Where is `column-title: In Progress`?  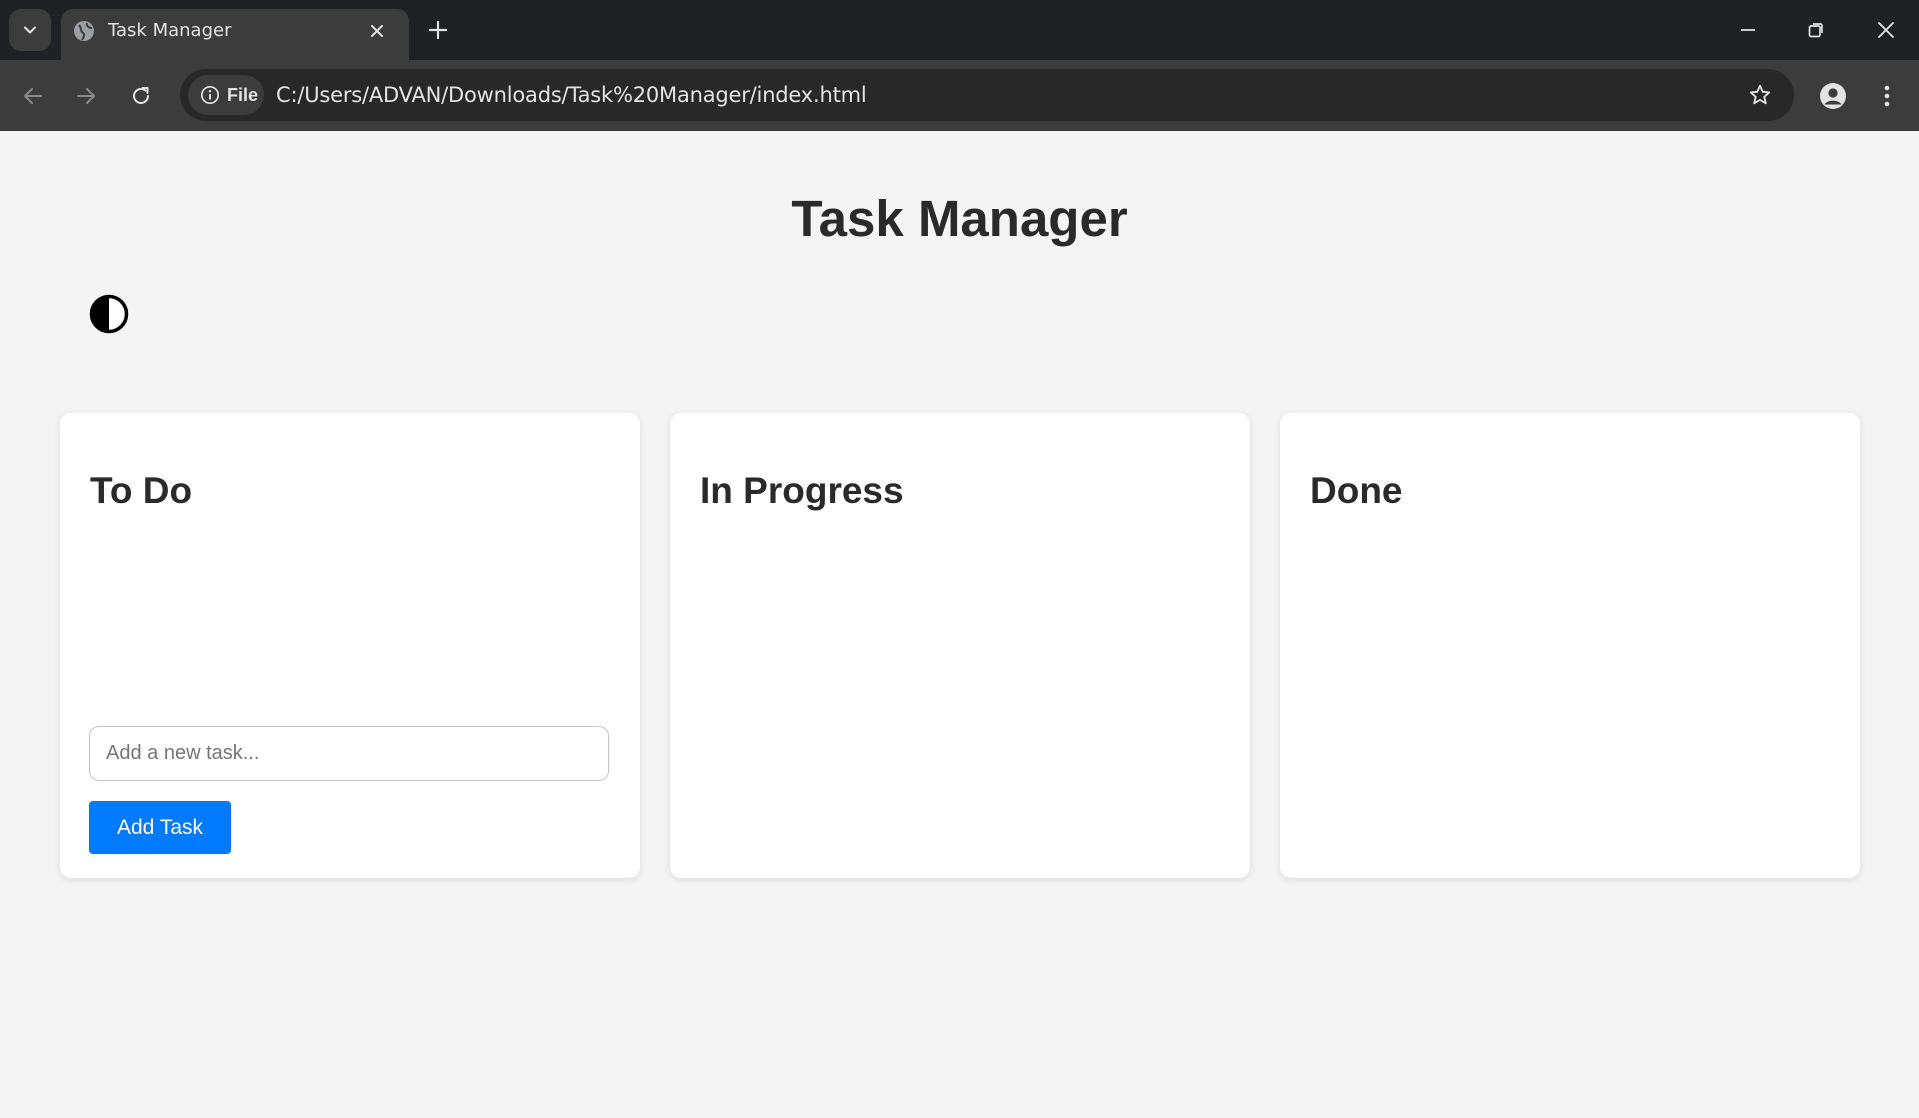
column-title: In Progress is located at coordinates (802, 490).